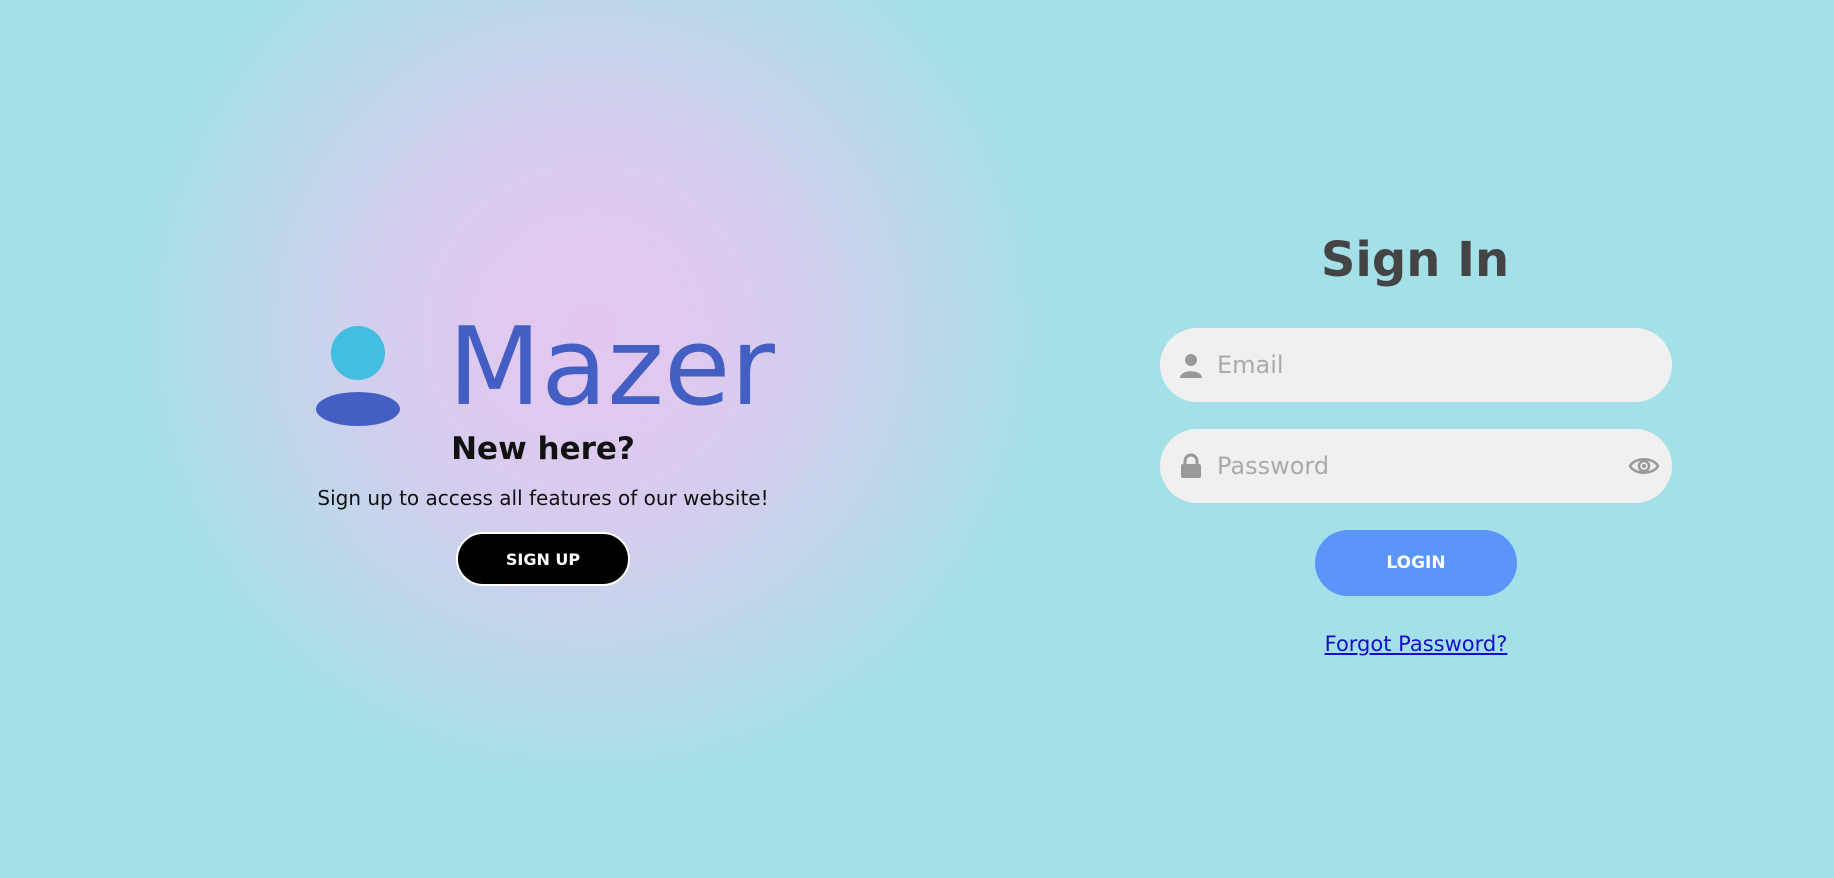 This screenshot has height=878, width=1834. I want to click on brand-logo: Mazer, so click(547, 370).